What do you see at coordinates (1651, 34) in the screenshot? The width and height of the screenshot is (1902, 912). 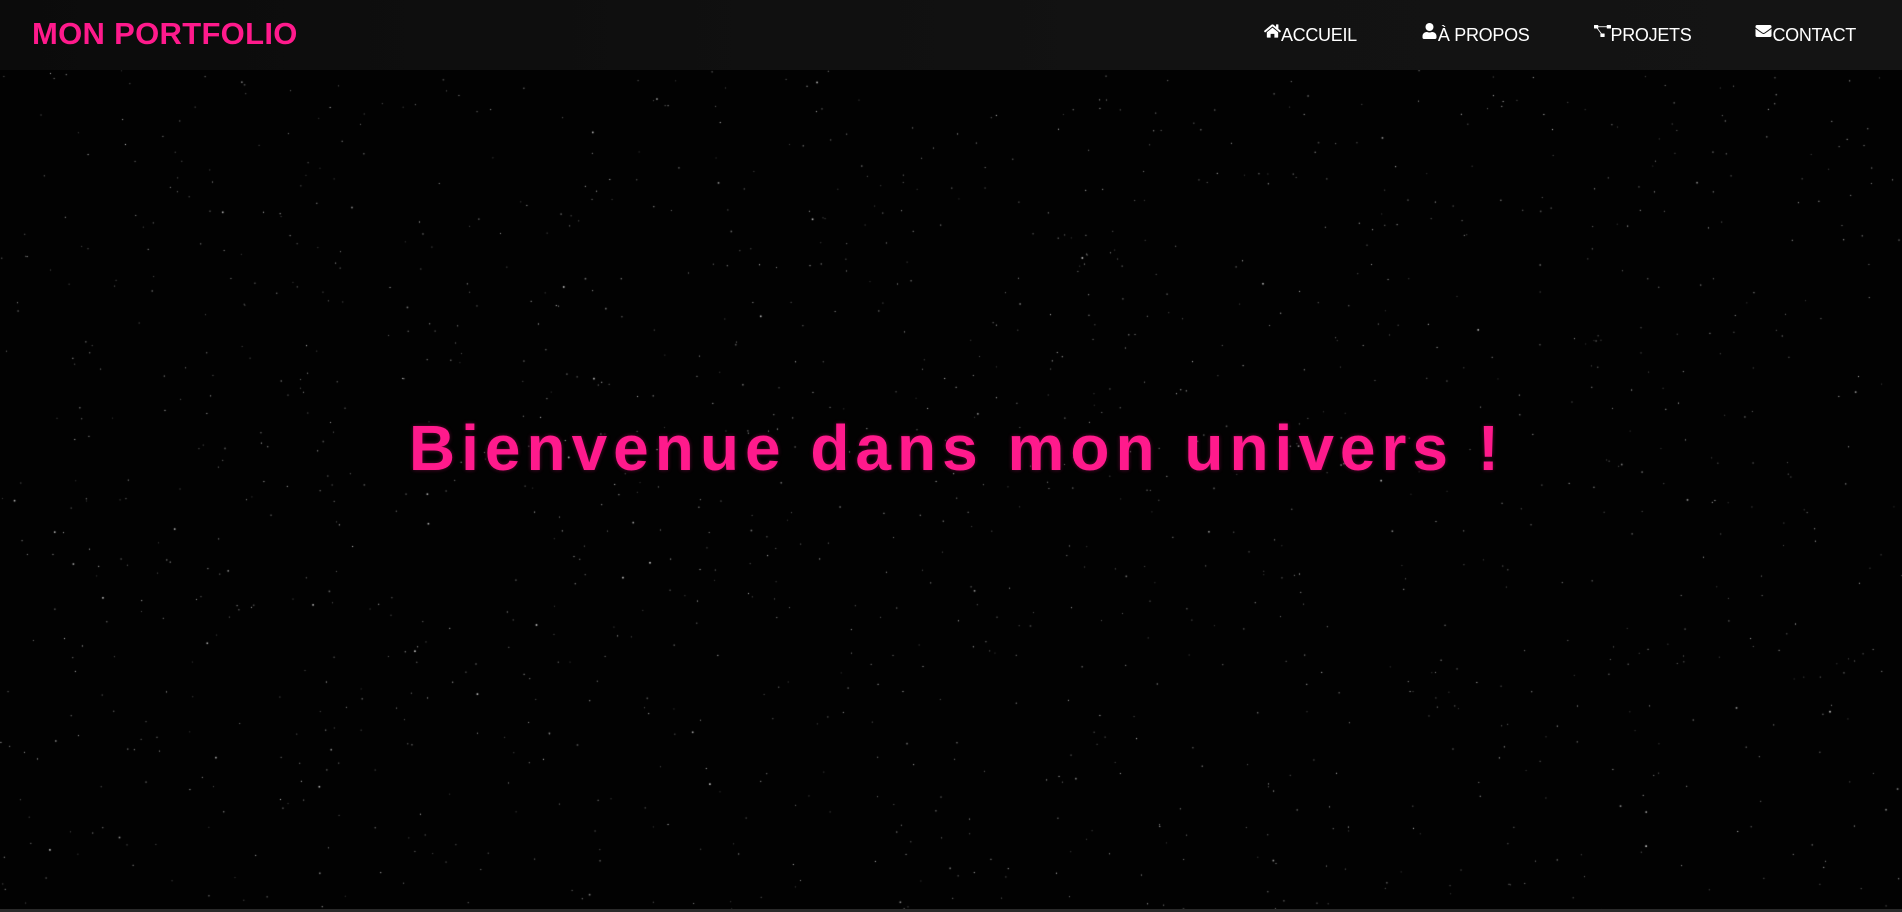 I see `nav-label: PROJETS` at bounding box center [1651, 34].